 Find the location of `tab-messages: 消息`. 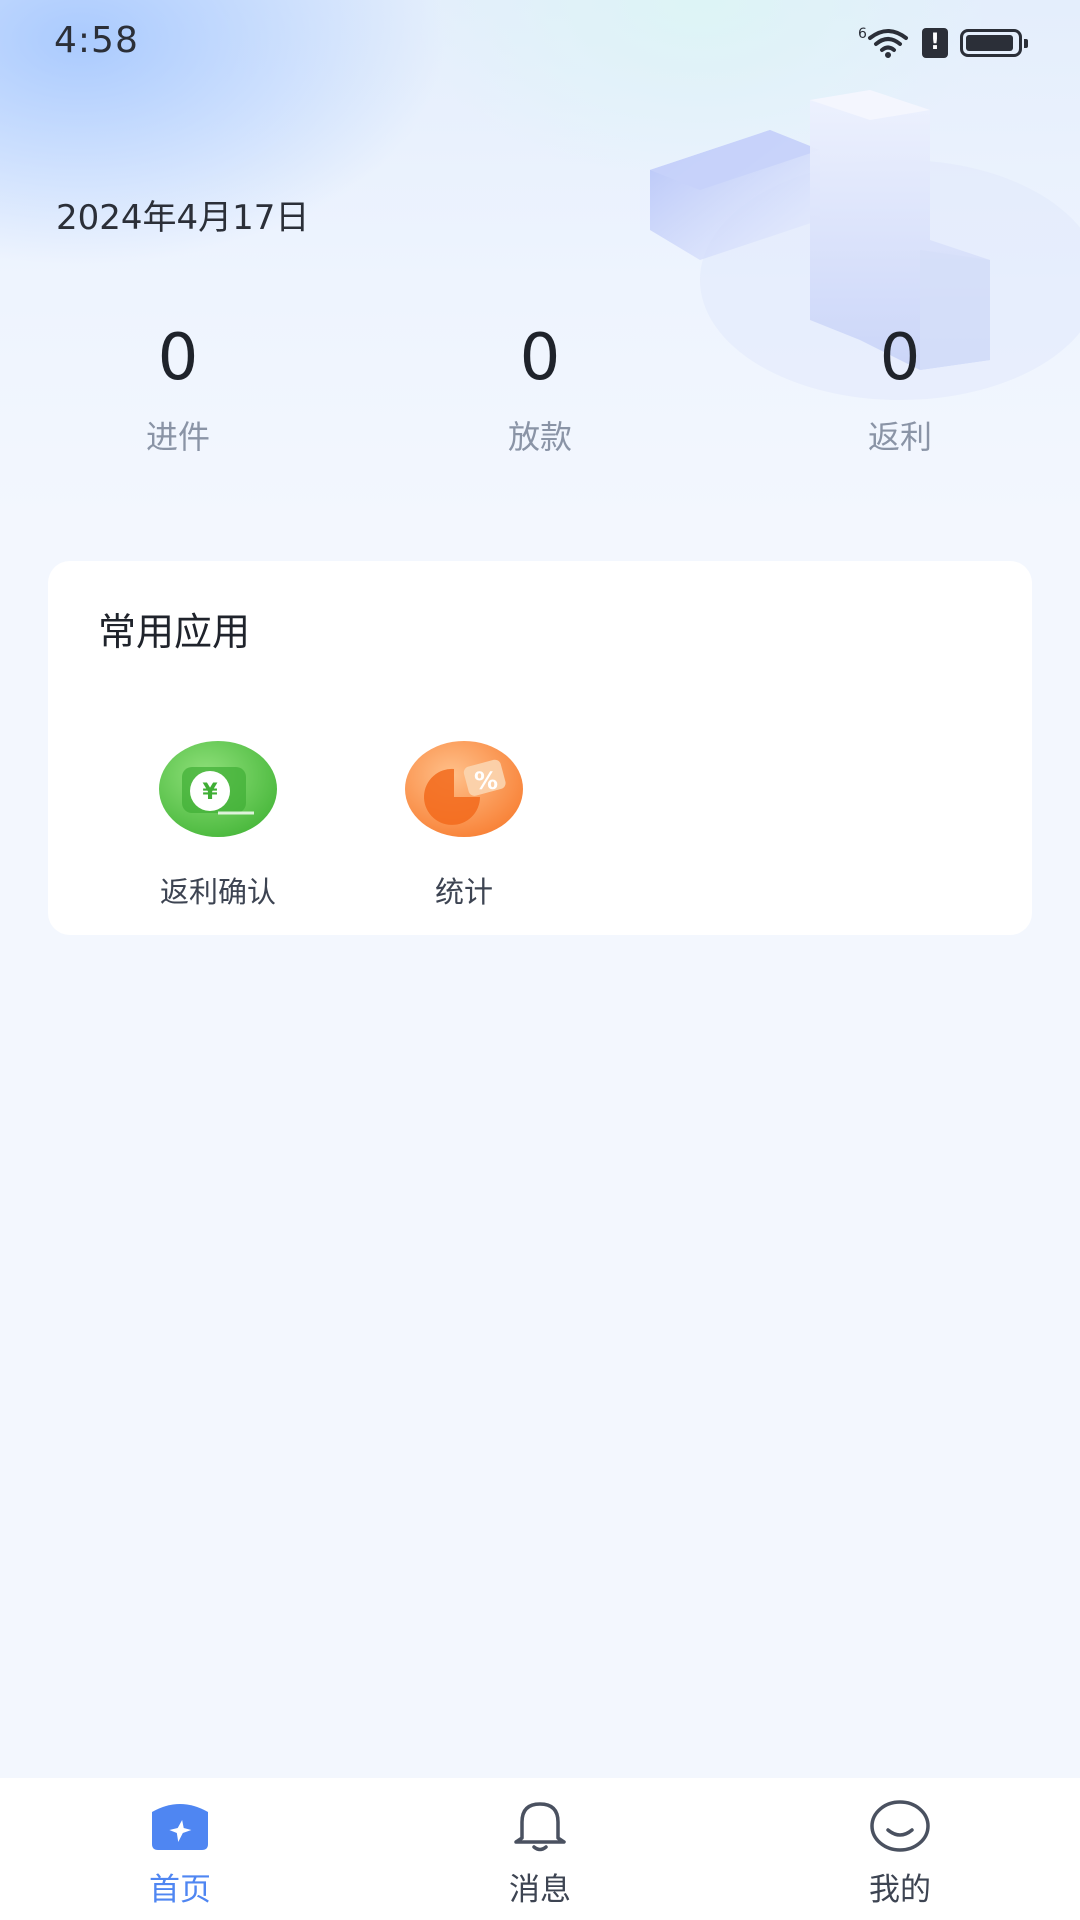

tab-messages: 消息 is located at coordinates (540, 1853).